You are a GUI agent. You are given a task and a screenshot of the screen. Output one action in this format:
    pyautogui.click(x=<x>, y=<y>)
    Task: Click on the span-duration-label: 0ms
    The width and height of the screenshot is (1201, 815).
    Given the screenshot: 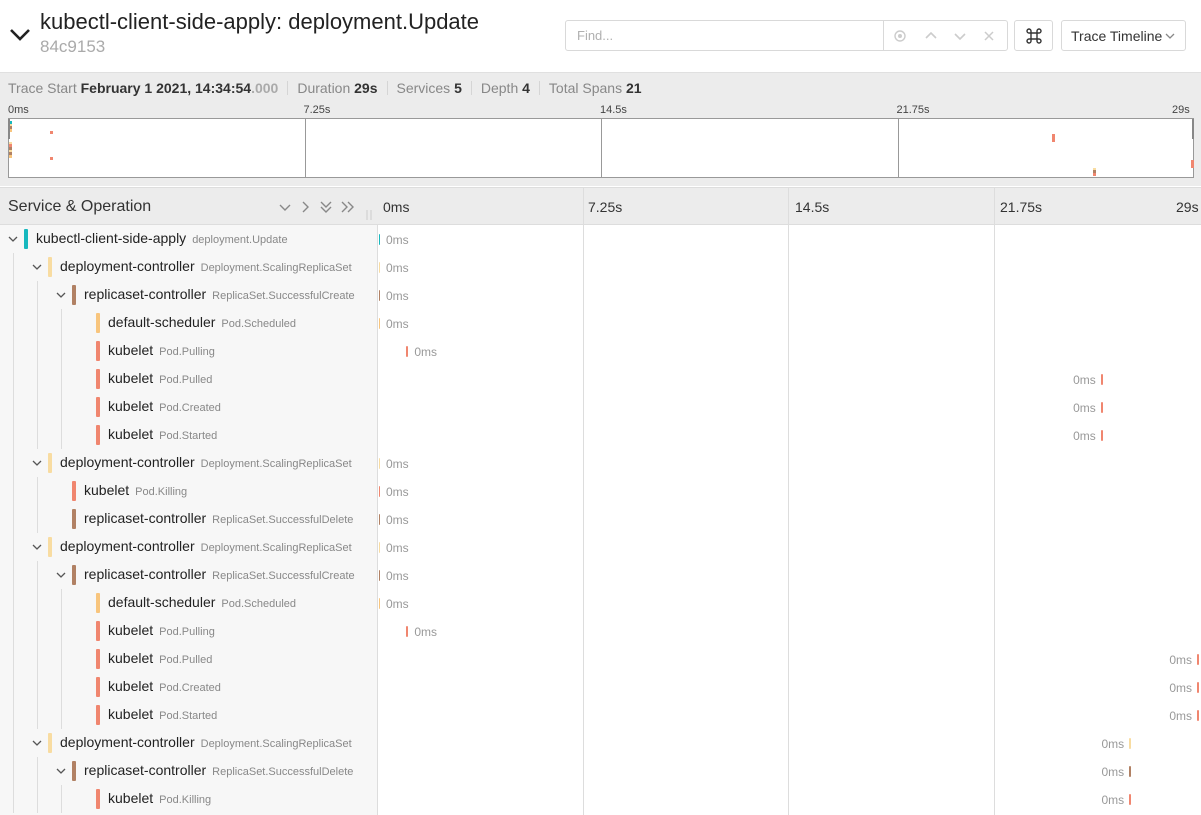 What is the action you would take?
    pyautogui.click(x=1180, y=688)
    